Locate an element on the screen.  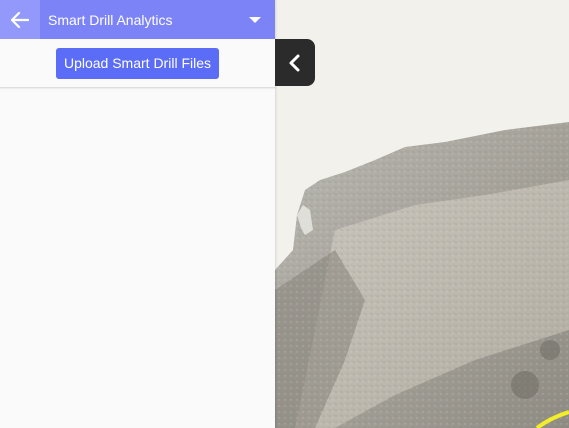
analytics-select: Smart Drill Analytics is located at coordinates (157, 19).